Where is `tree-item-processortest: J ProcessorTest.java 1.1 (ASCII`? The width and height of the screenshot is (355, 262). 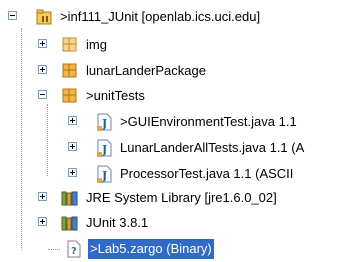
tree-item-processortest: J ProcessorTest.java 1.1 (ASCII is located at coordinates (177, 174).